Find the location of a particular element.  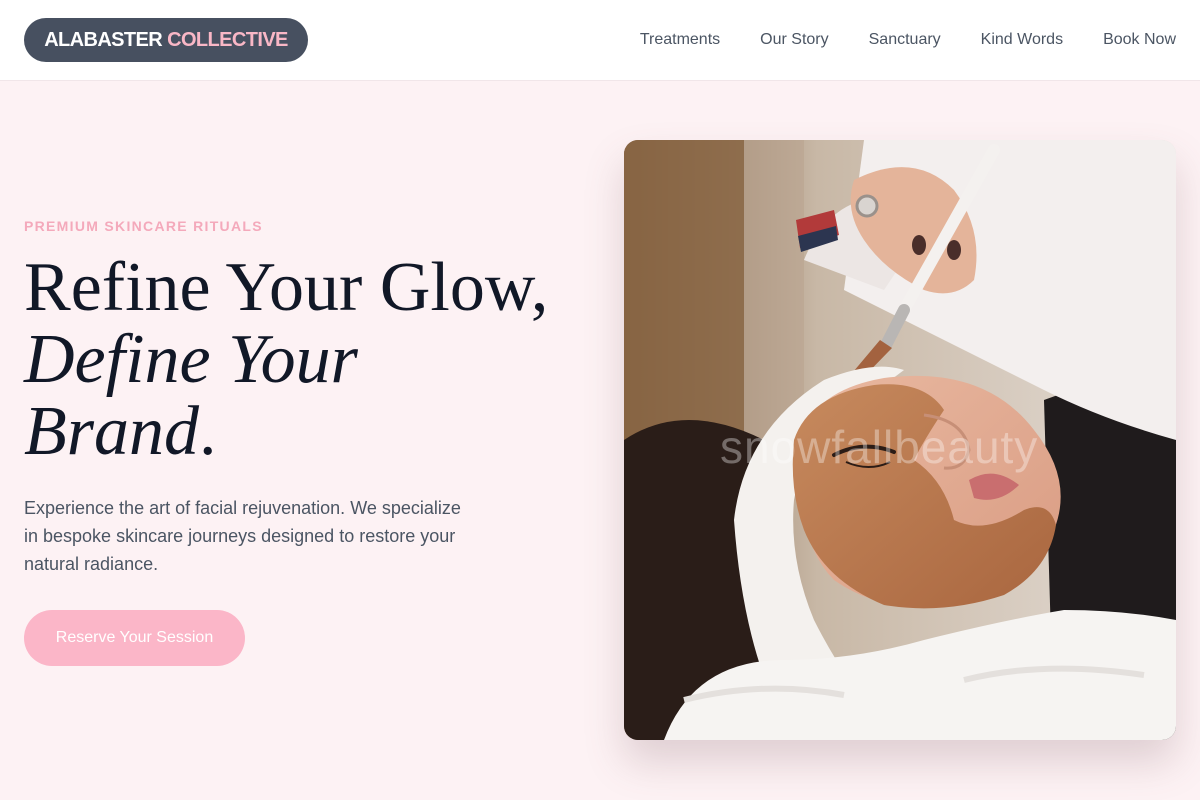

nav-link-kind-words: Kind Words is located at coordinates (1022, 40).